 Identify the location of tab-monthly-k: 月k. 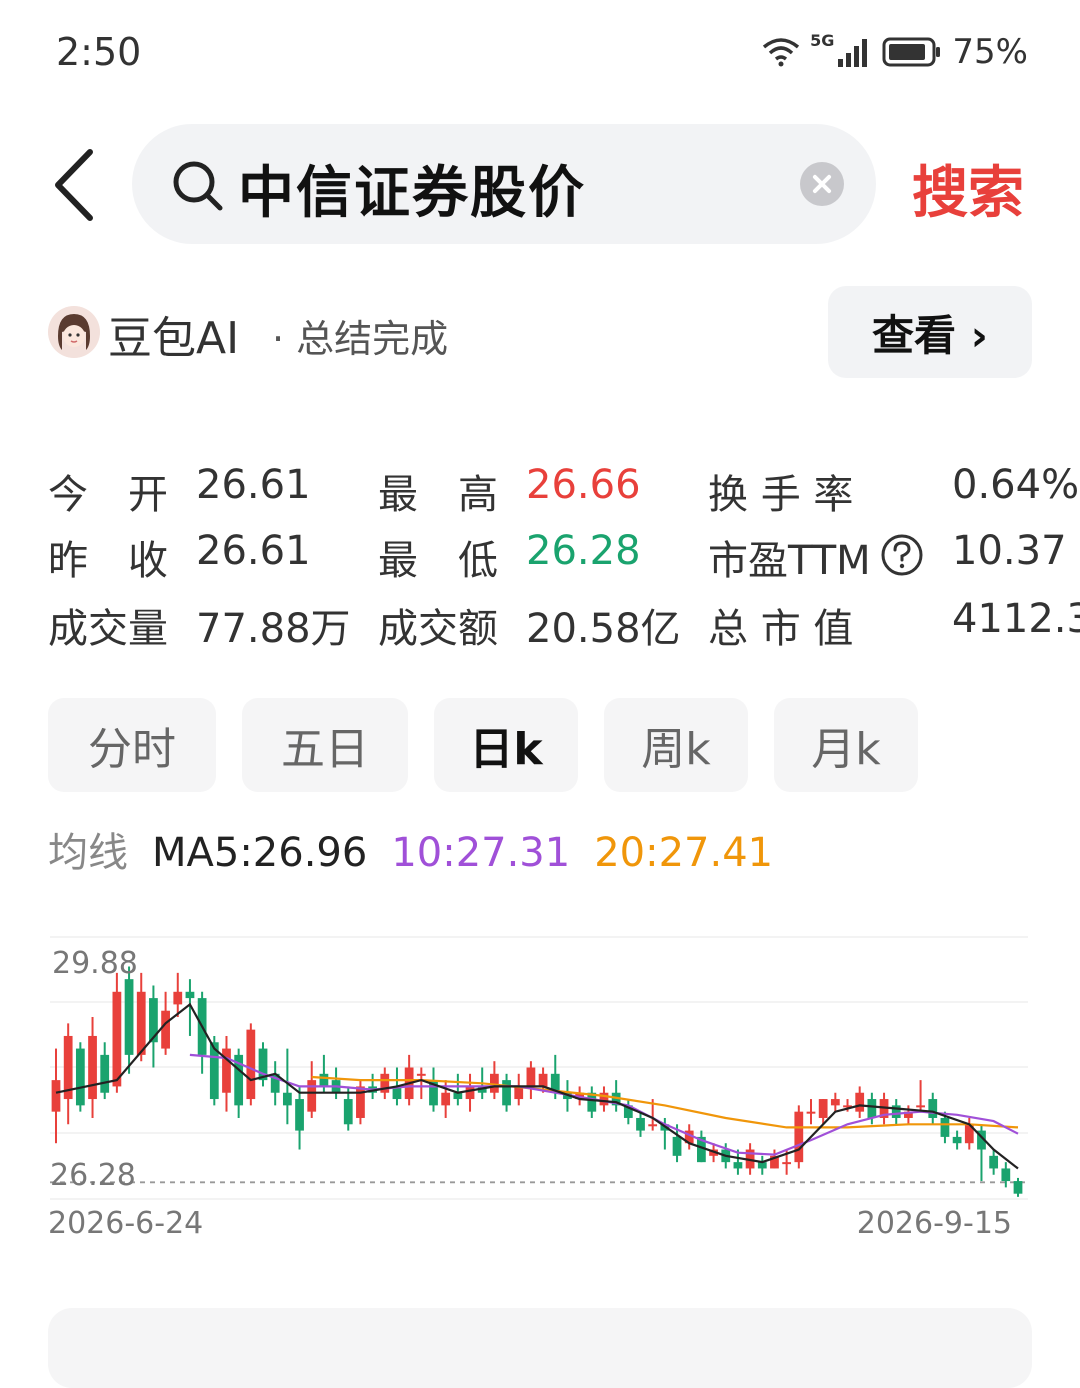
(846, 745).